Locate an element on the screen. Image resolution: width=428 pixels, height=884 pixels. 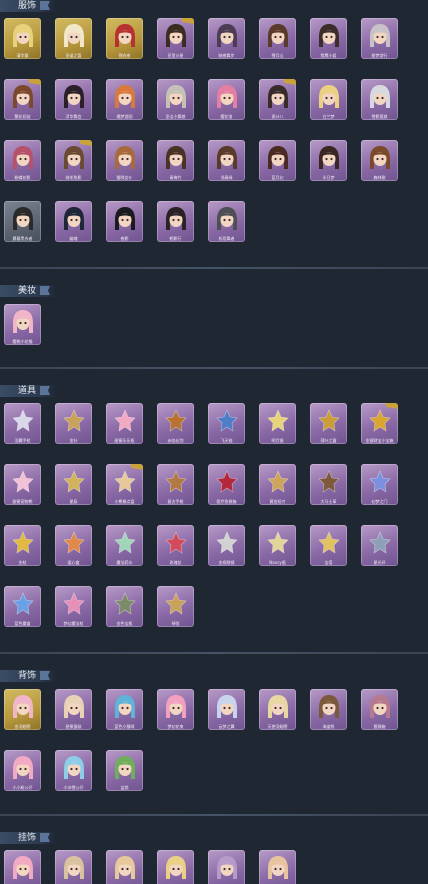
item-tile: 猎鹰小姐 is located at coordinates (328, 38).